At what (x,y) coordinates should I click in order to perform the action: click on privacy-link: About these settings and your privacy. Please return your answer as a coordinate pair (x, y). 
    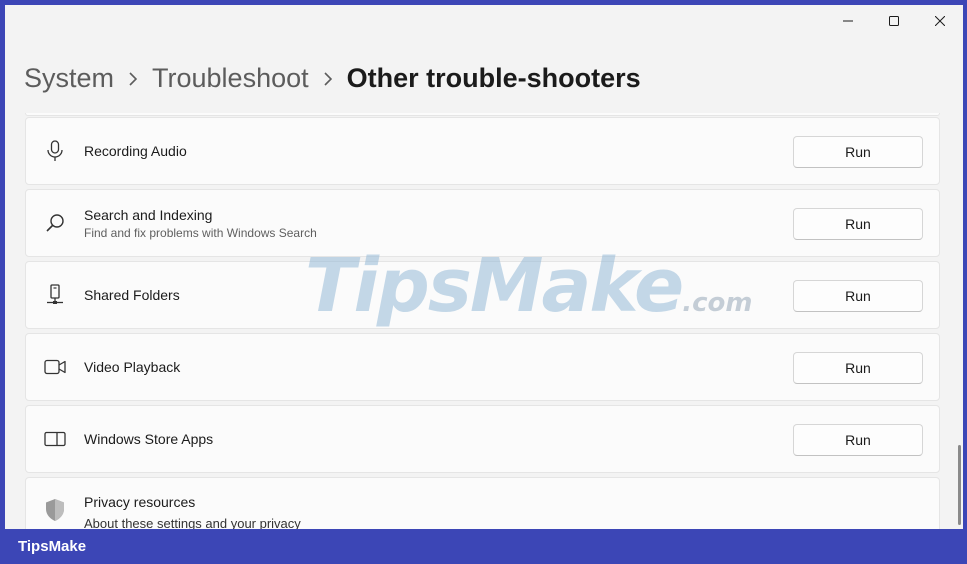
    Looking at the image, I should click on (192, 522).